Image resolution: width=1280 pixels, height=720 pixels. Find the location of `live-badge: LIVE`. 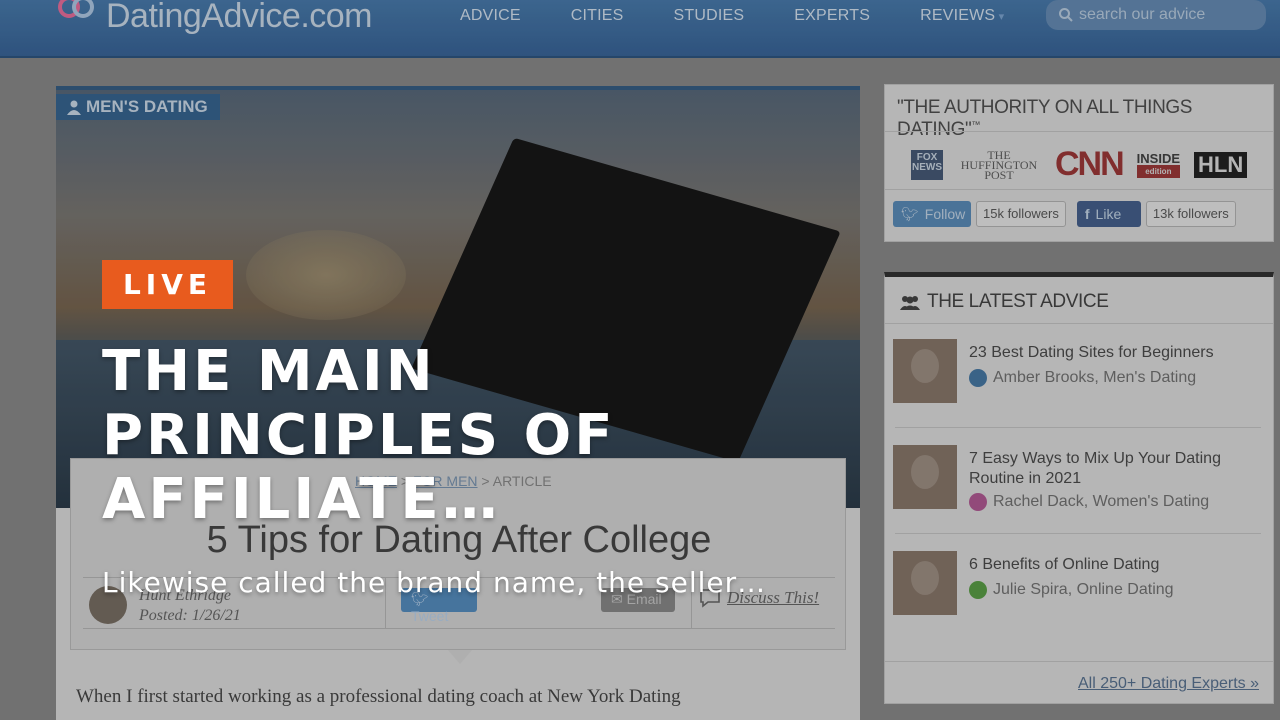

live-badge: LIVE is located at coordinates (167, 284).